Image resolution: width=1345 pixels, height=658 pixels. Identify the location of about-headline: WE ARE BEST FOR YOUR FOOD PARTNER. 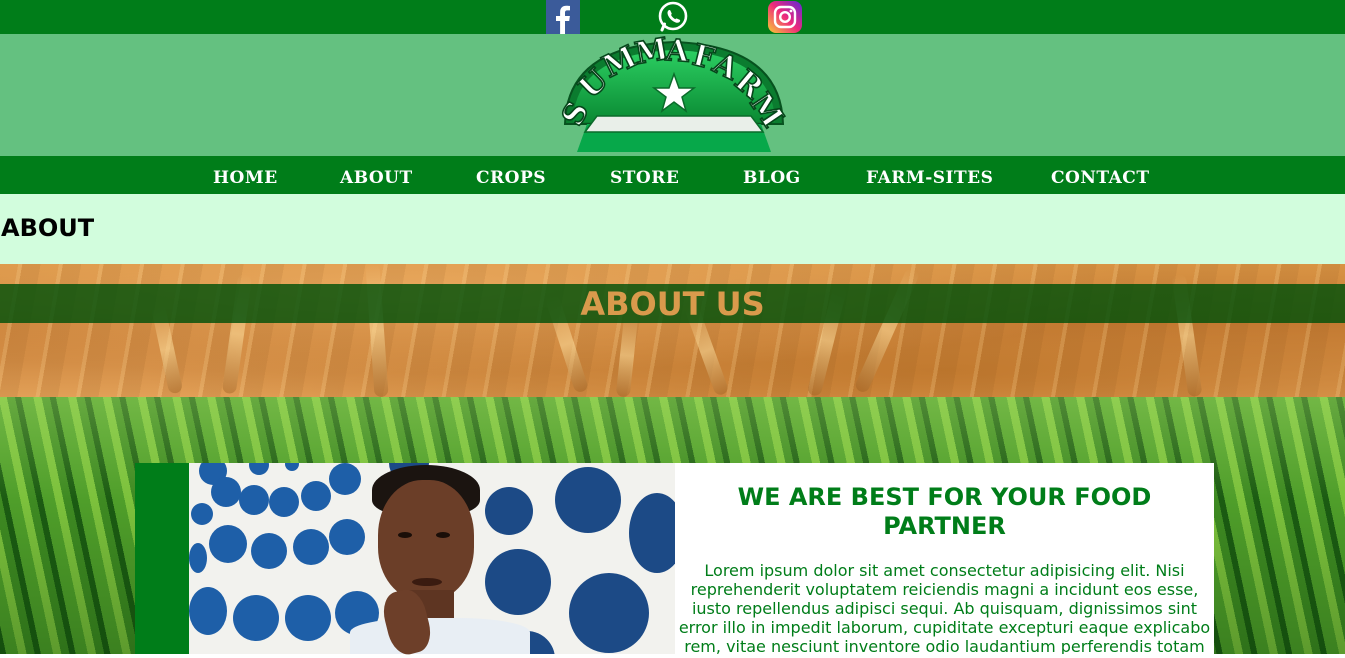
(944, 511).